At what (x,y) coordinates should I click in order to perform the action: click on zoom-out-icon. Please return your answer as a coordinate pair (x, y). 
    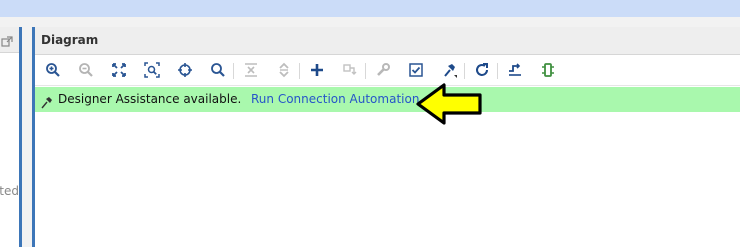
    Looking at the image, I should click on (86, 70).